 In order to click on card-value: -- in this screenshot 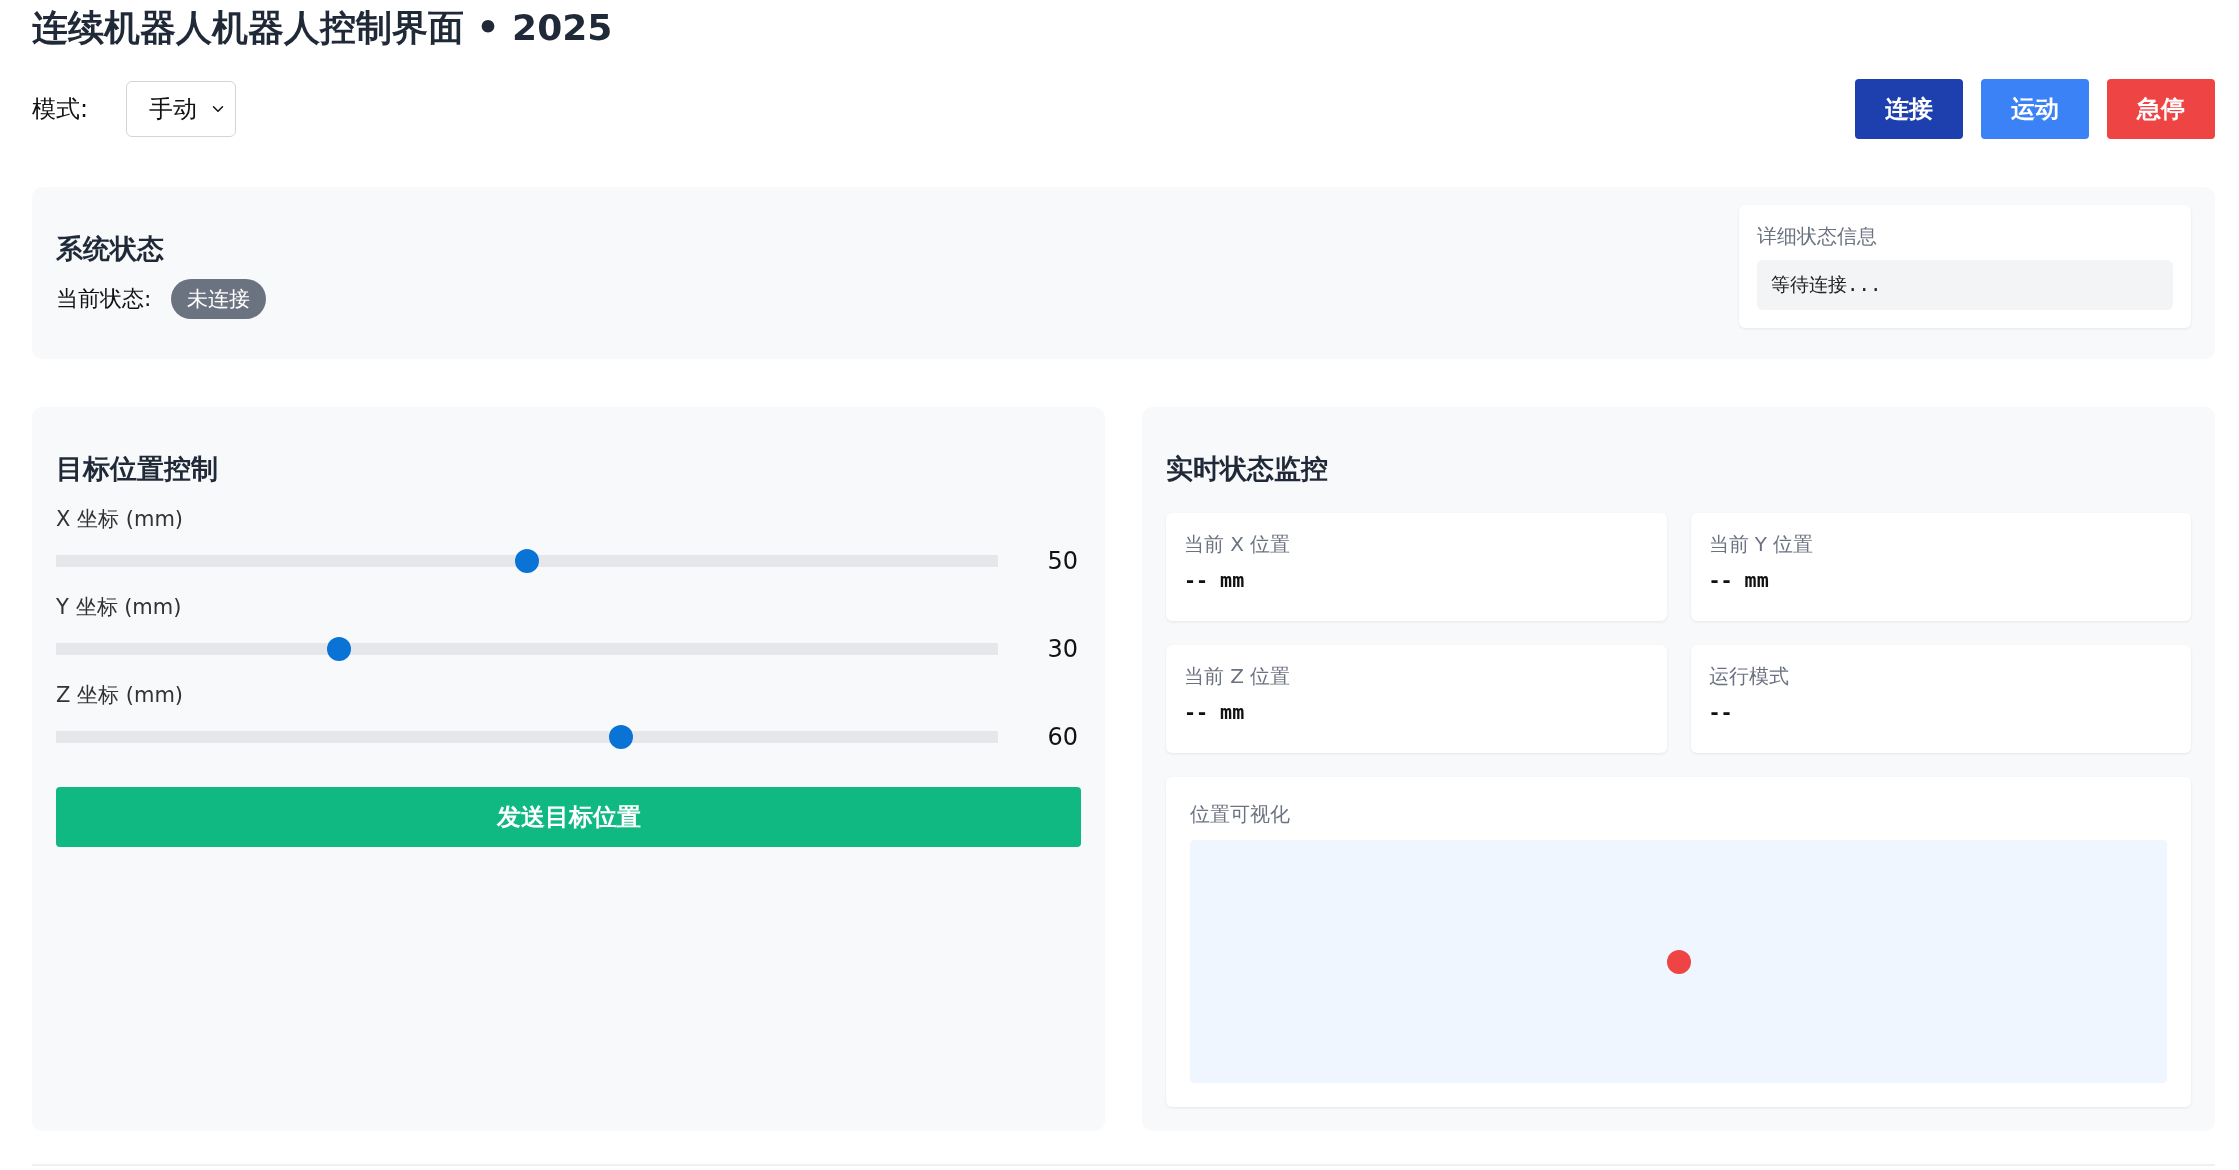, I will do `click(1721, 712)`.